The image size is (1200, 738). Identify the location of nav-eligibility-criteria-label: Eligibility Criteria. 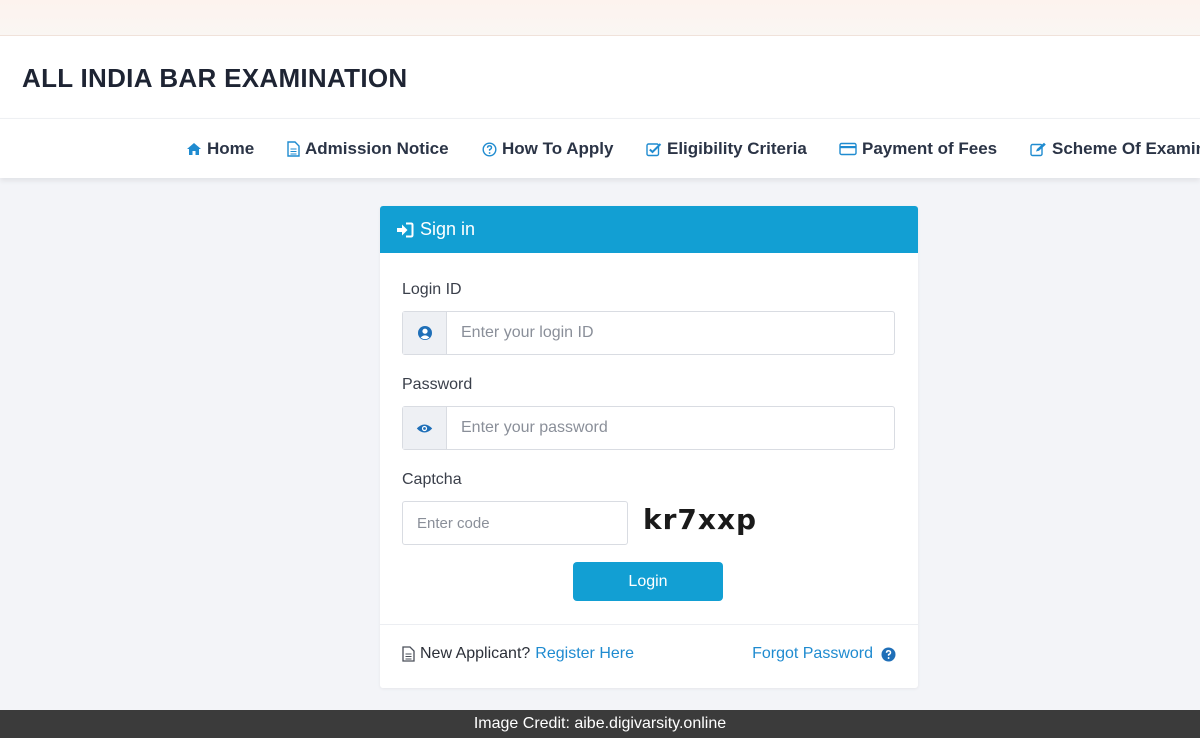
(737, 148).